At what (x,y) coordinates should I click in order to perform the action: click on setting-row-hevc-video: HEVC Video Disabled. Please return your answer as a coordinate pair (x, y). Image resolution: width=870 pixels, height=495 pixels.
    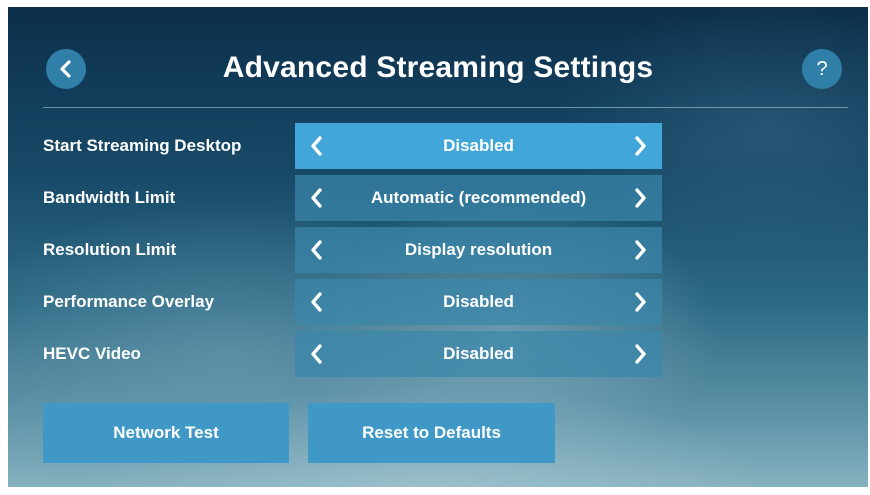
    Looking at the image, I should click on (438, 354).